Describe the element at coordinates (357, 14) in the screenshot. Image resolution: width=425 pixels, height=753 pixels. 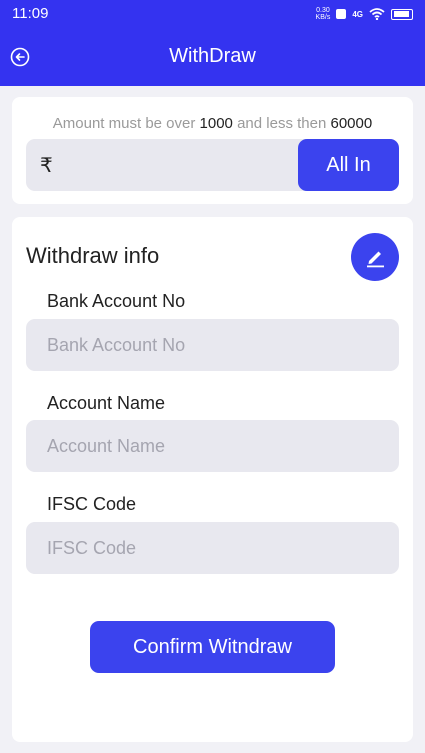
I see `network-type-label: 4G` at that location.